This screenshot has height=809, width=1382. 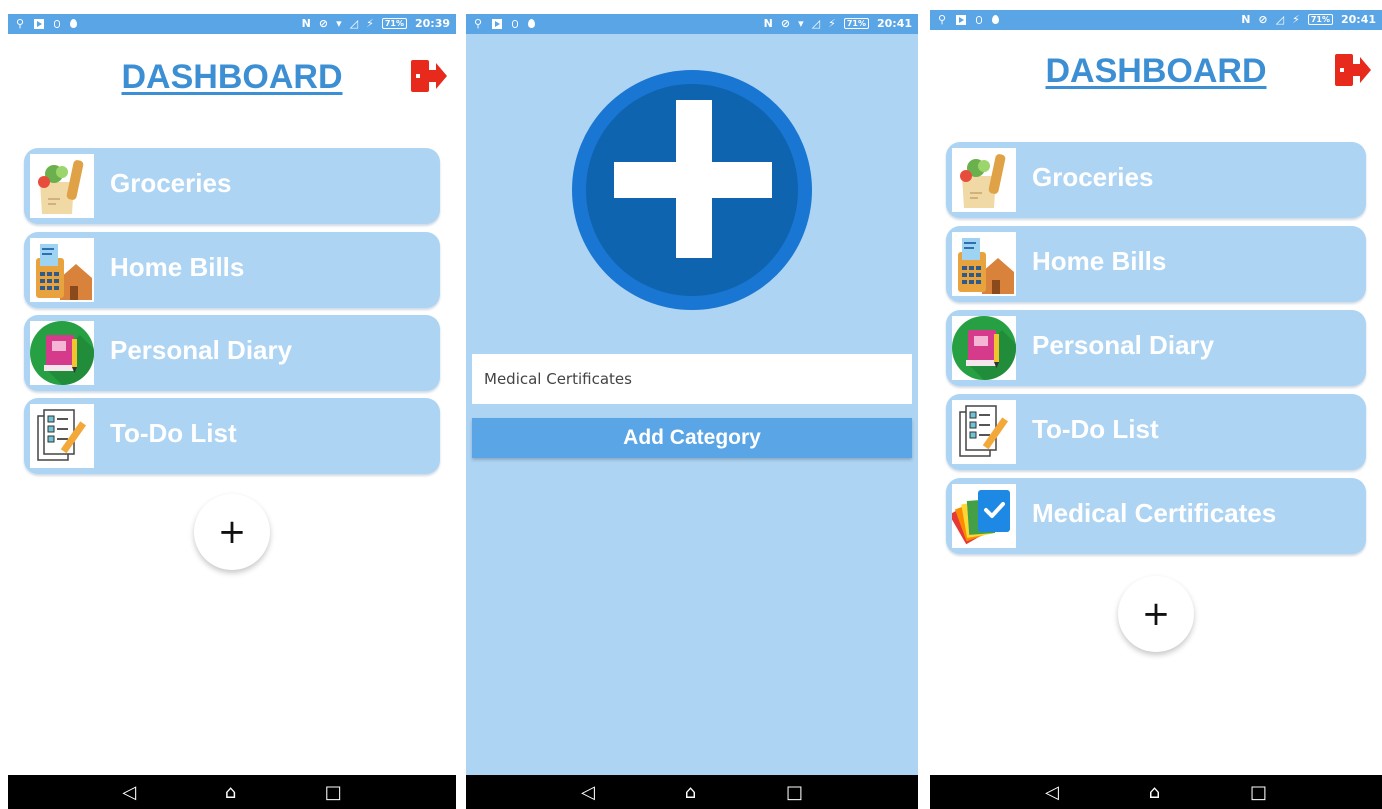 What do you see at coordinates (692, 24) in the screenshot?
I see `status-bar: ⚲ N ⊘ ▾ ◿ ⚡ 71% 20:41` at bounding box center [692, 24].